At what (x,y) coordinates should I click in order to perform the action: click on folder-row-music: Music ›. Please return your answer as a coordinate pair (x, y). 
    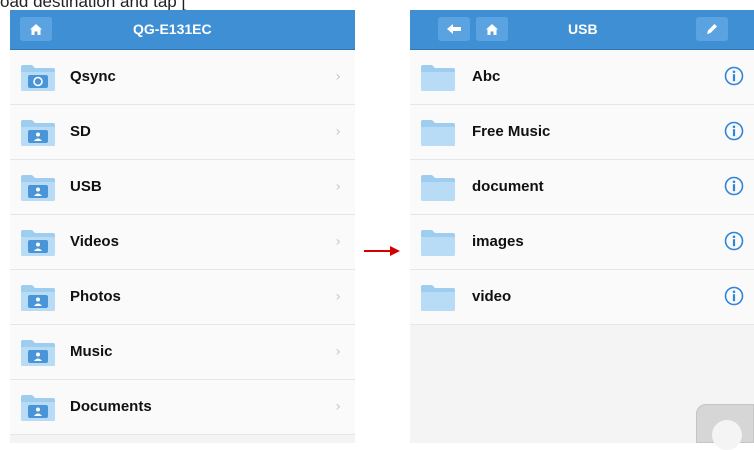
    Looking at the image, I should click on (182, 352).